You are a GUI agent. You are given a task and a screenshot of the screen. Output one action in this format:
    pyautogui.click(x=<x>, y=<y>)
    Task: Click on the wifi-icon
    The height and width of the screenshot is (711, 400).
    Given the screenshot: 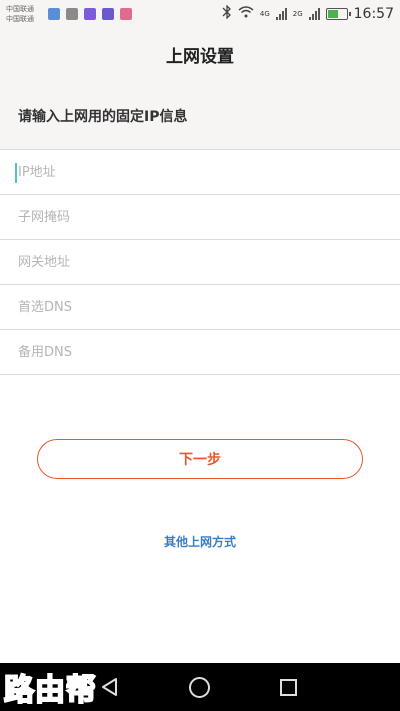 What is the action you would take?
    pyautogui.click(x=246, y=13)
    